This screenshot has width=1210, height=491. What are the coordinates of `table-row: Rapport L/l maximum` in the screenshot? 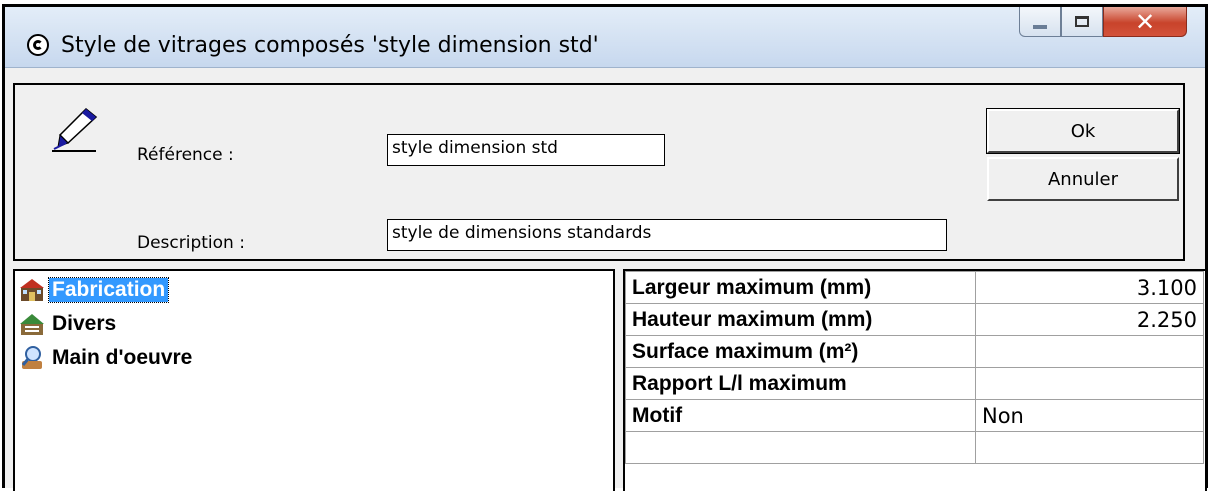 It's located at (914, 383).